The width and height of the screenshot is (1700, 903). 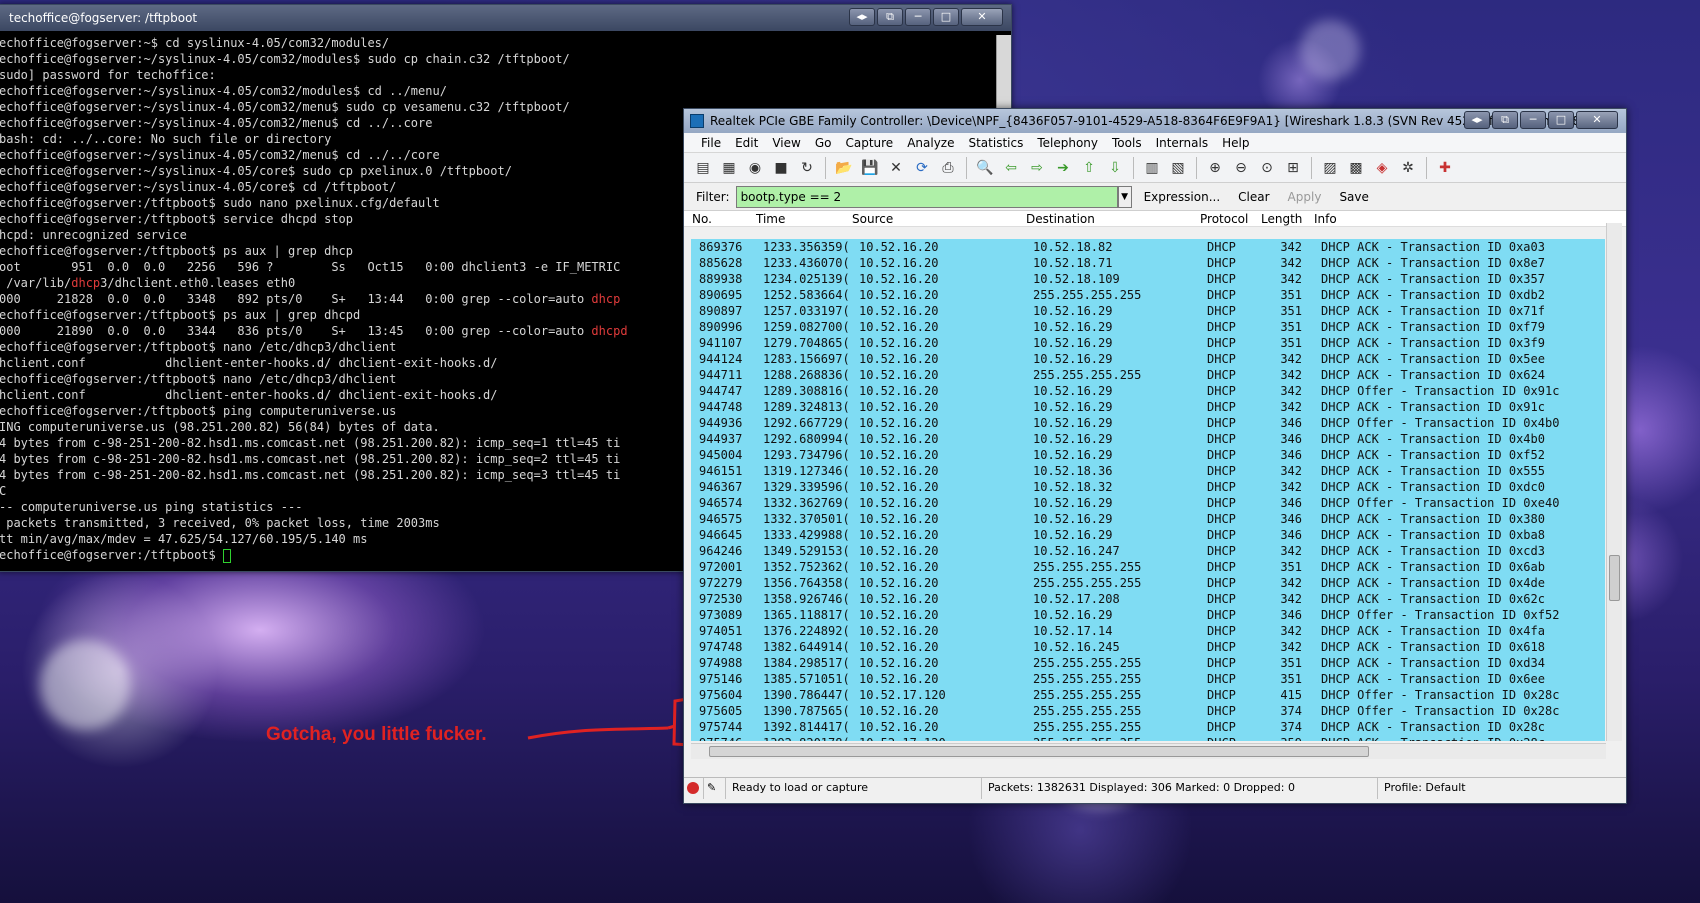 I want to click on options-icon: ▦, so click(x=729, y=168).